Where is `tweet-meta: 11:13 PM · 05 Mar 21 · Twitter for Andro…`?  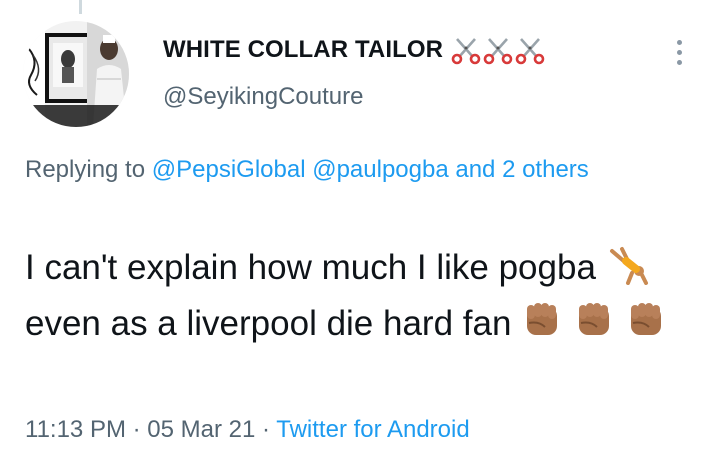
tweet-meta: 11:13 PM · 05 Mar 21 · Twitter for Andro… is located at coordinates (247, 430).